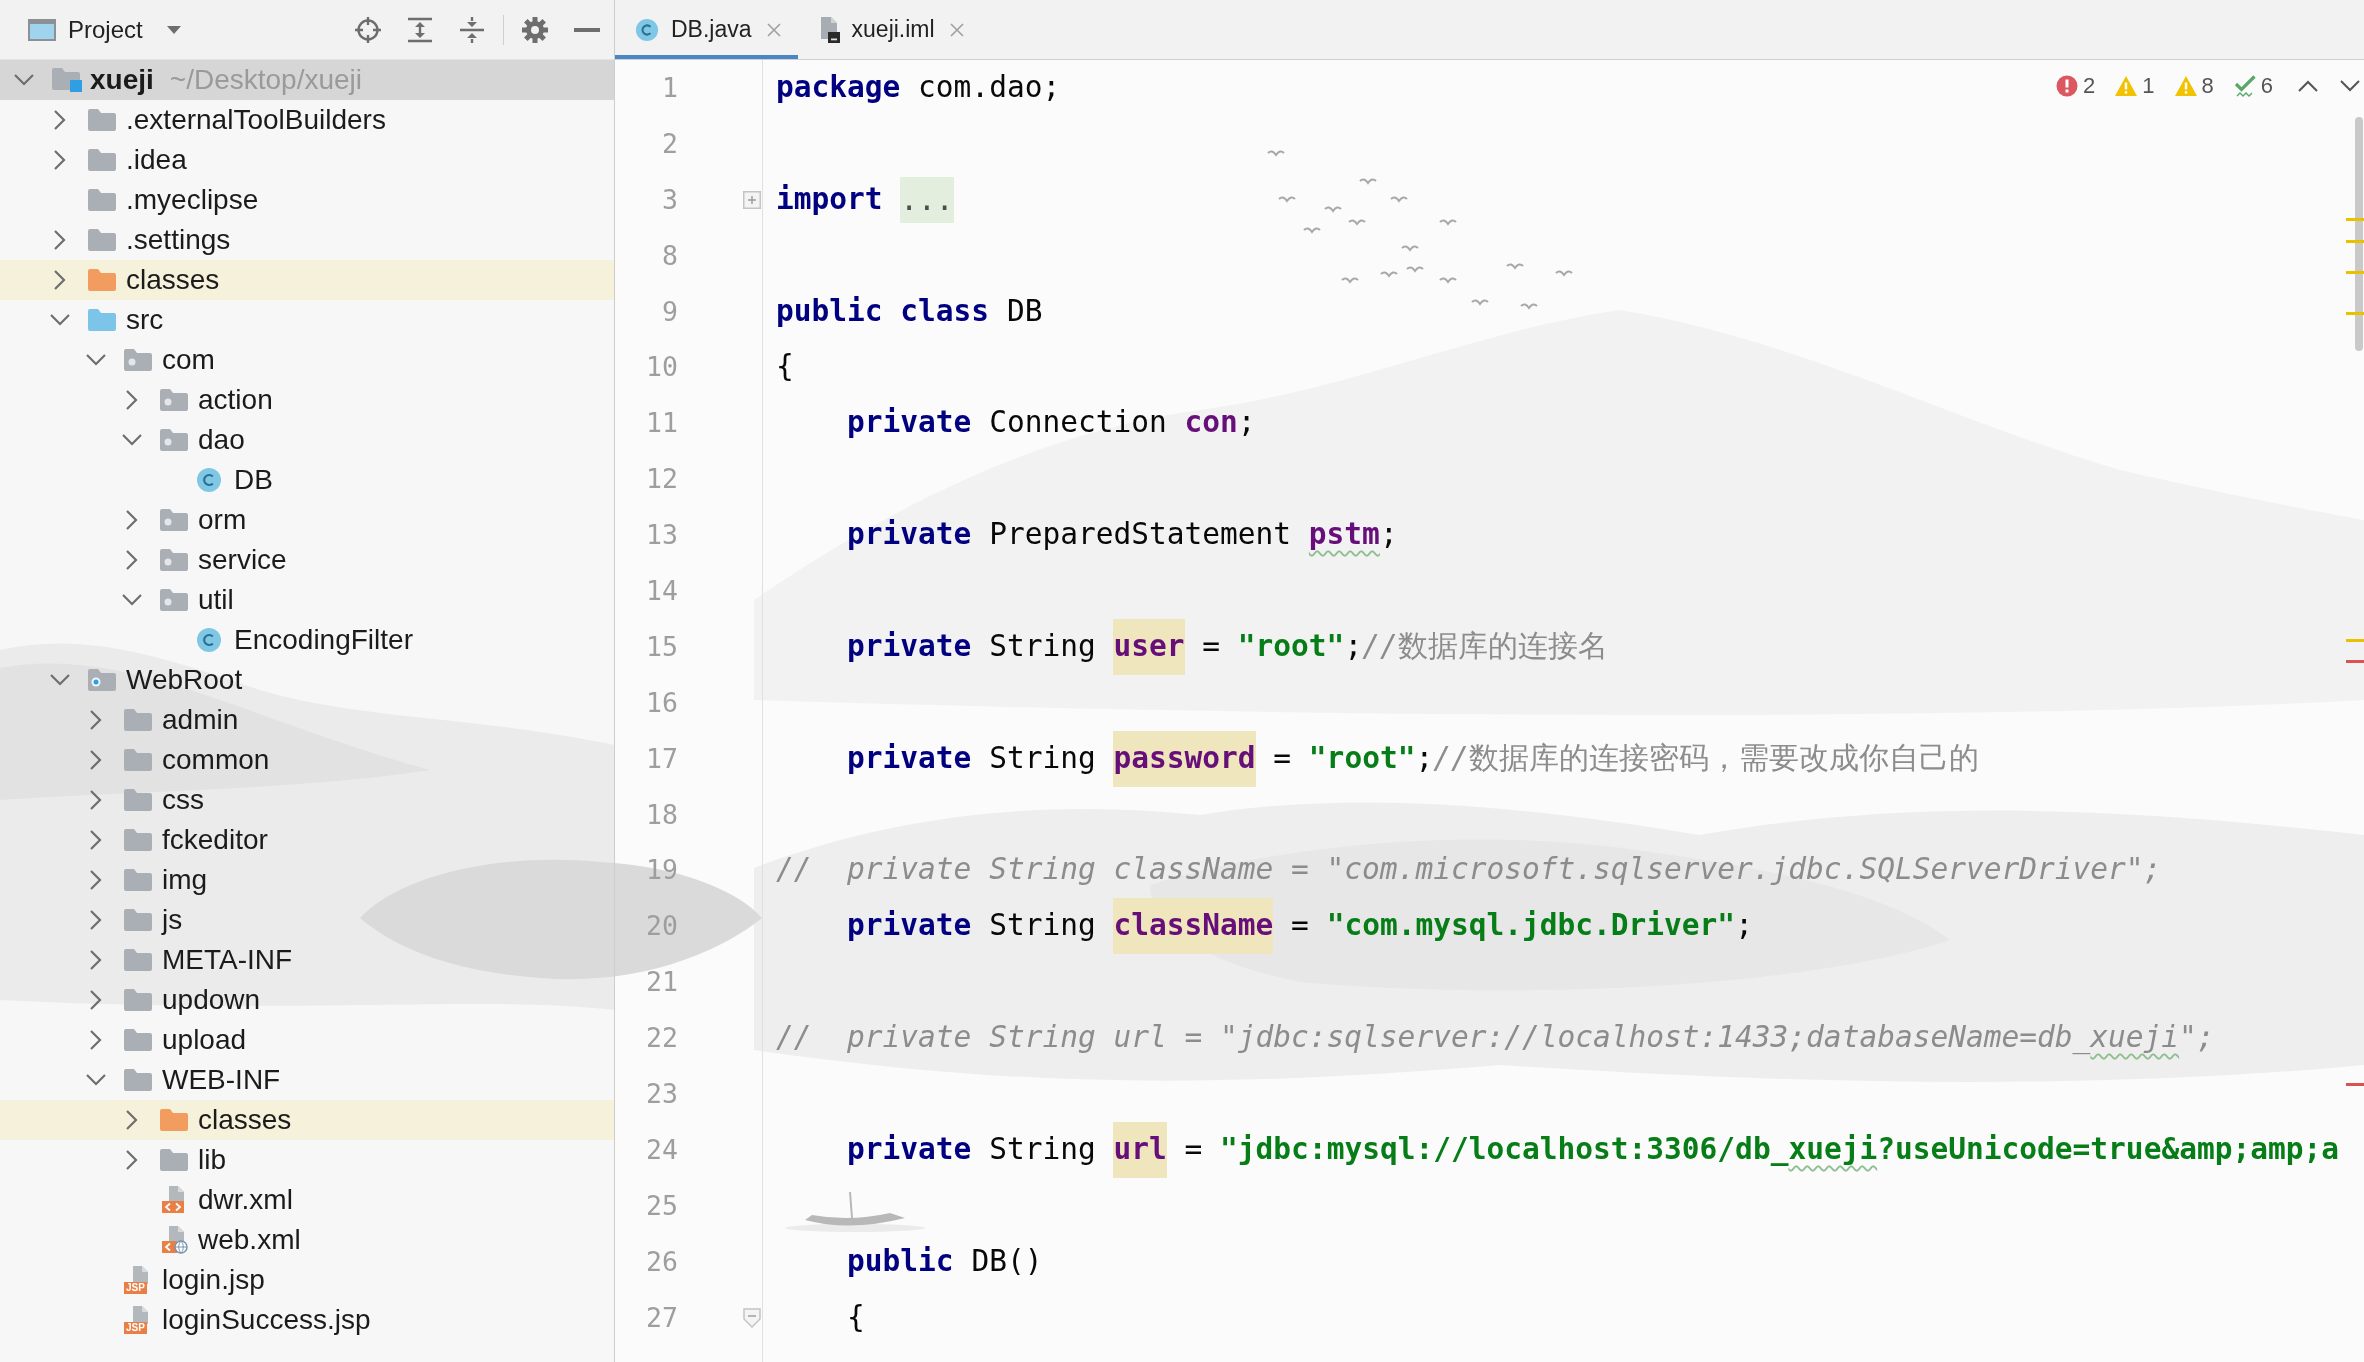 Image resolution: width=2364 pixels, height=1362 pixels. Describe the element at coordinates (2359, 234) in the screenshot. I see `scrollbar-thumb` at that location.